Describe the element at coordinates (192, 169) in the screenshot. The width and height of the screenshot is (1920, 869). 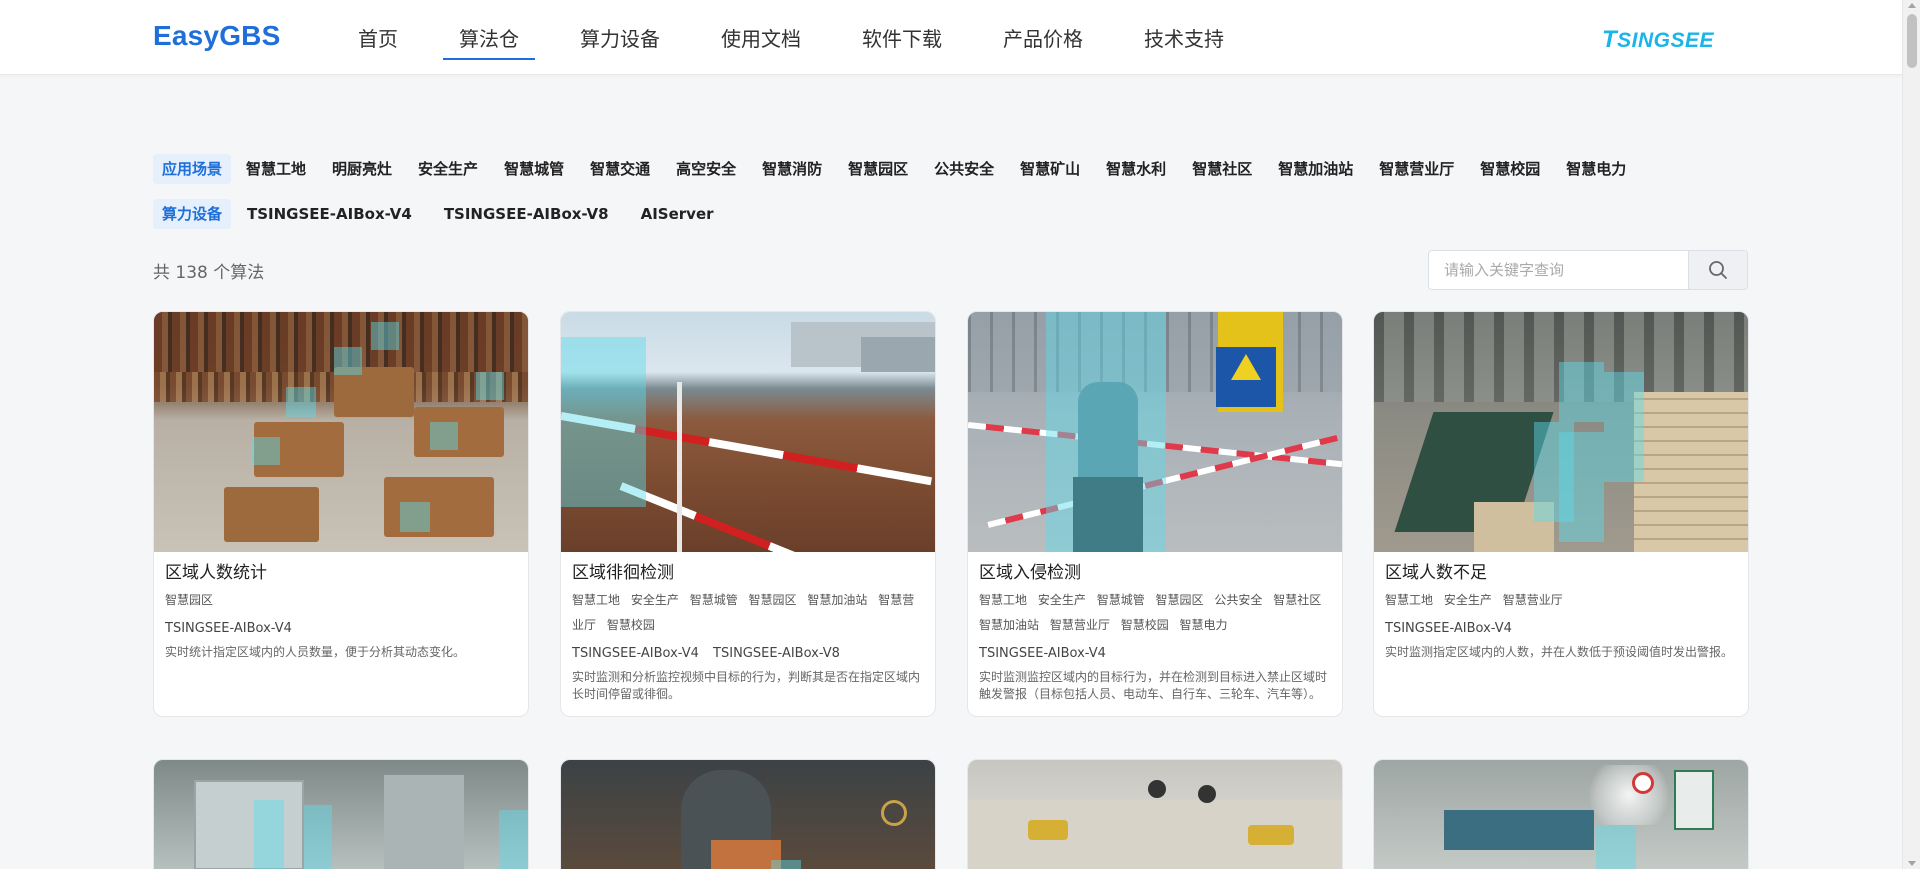
I see `scene-filter-label: 应用场景` at that location.